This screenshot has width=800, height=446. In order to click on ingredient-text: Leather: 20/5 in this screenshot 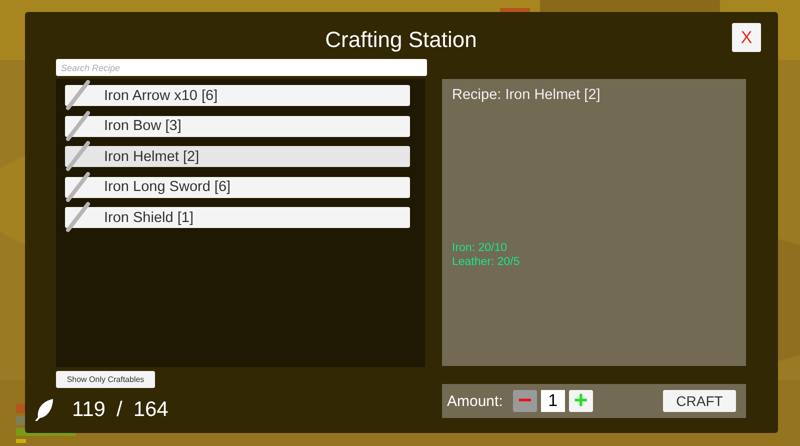, I will do `click(486, 262)`.